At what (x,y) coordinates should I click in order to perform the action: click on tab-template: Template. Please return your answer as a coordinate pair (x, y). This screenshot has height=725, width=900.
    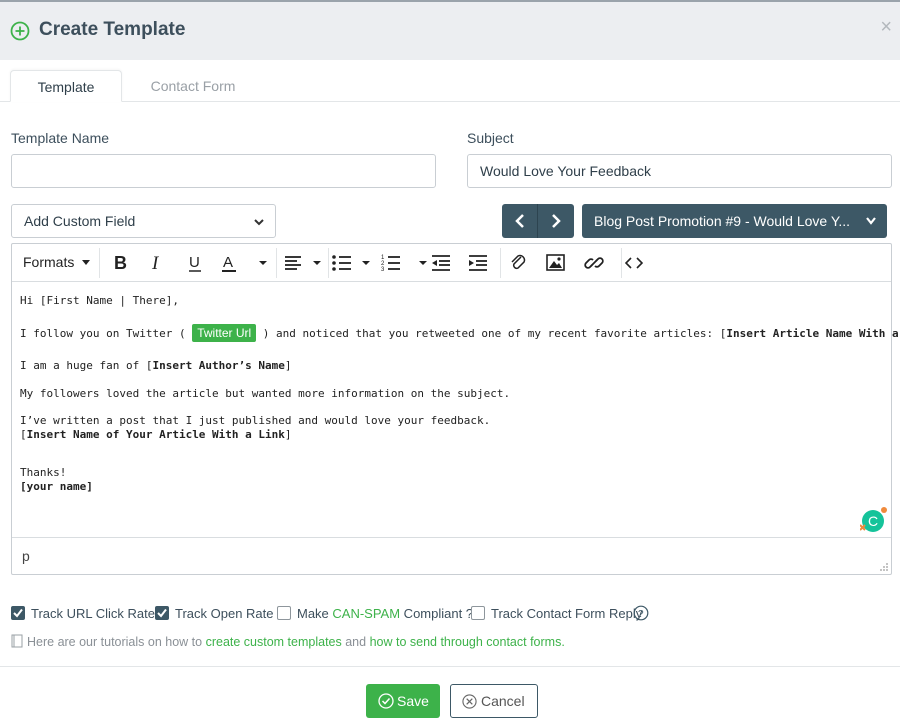
    Looking at the image, I should click on (66, 86).